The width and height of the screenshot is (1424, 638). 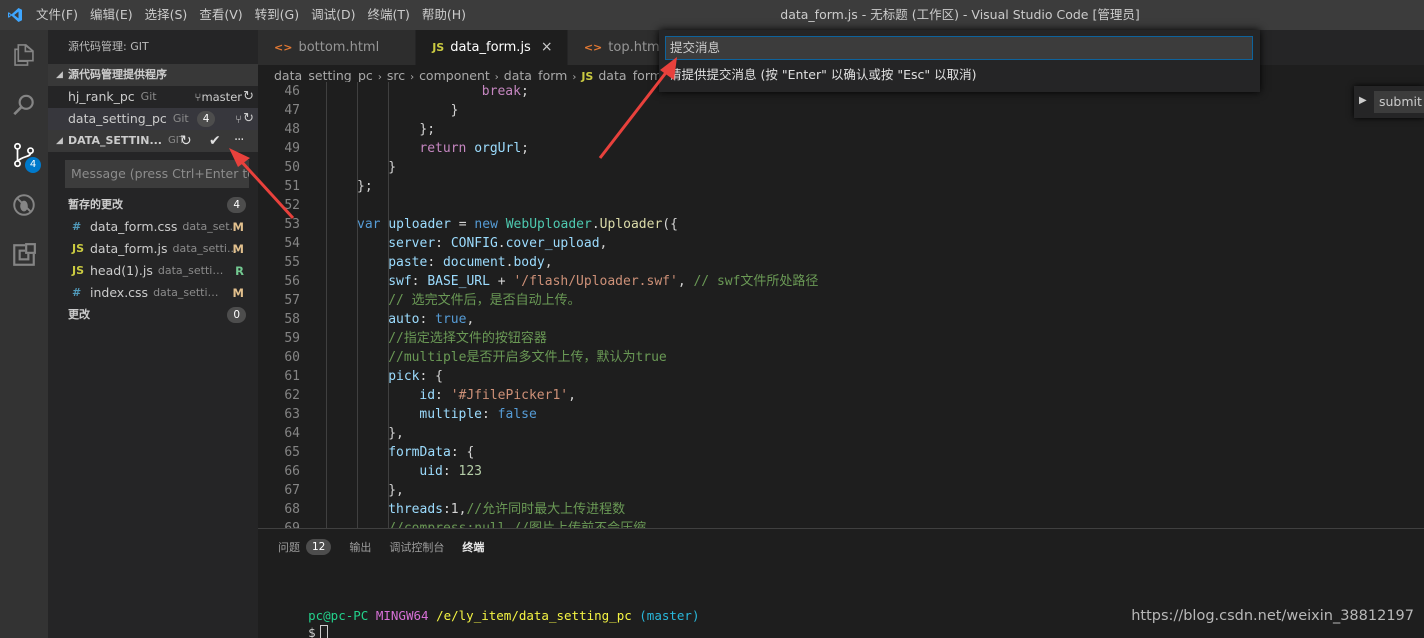 I want to click on code-token: id, so click(x=427, y=395).